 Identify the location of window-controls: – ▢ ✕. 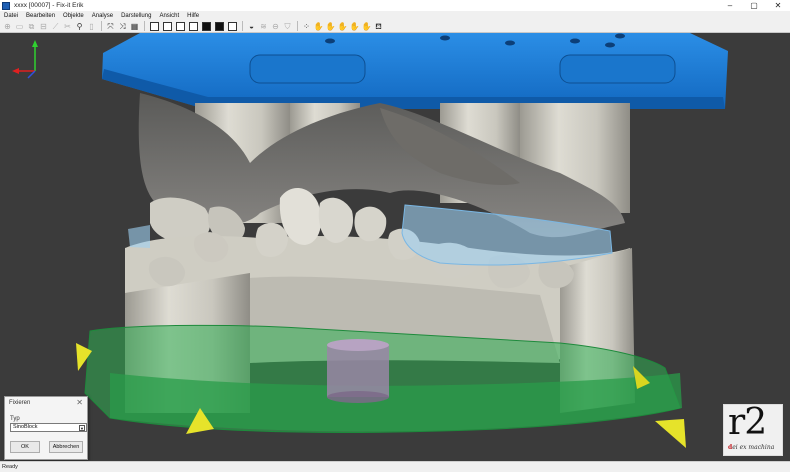
(754, 5).